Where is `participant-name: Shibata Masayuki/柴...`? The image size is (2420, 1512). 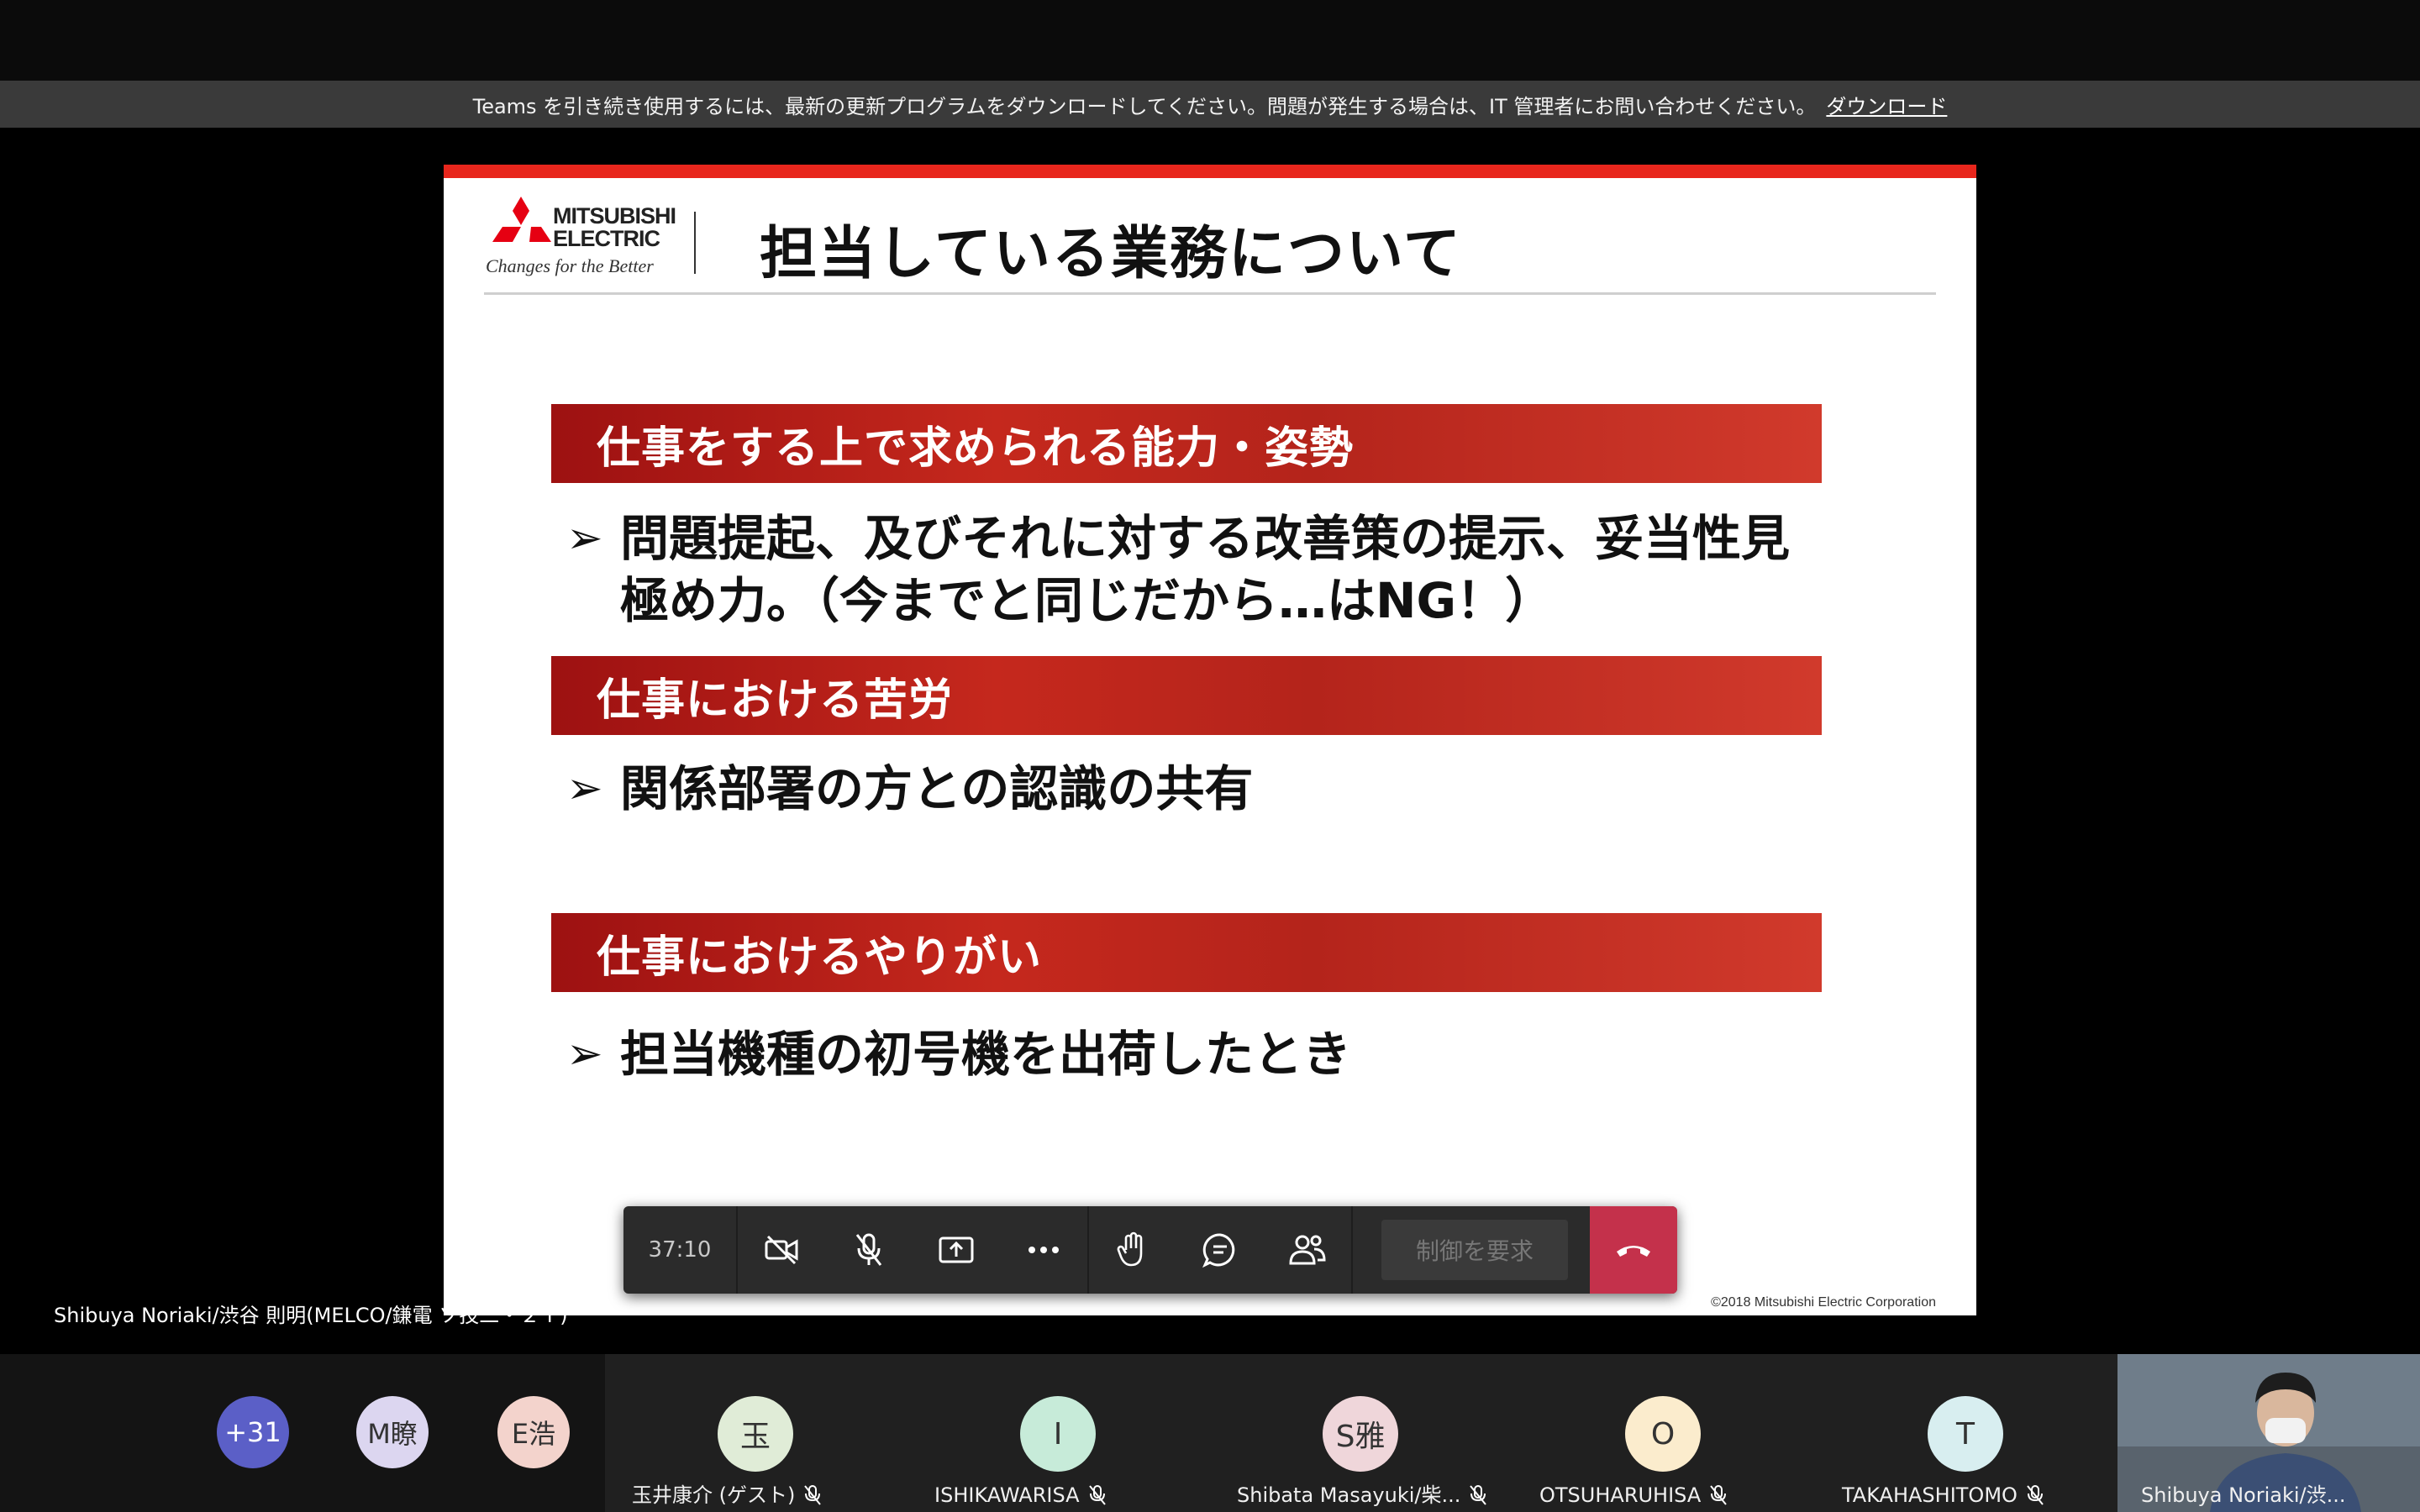 participant-name: Shibata Masayuki/柴... is located at coordinates (1349, 1495).